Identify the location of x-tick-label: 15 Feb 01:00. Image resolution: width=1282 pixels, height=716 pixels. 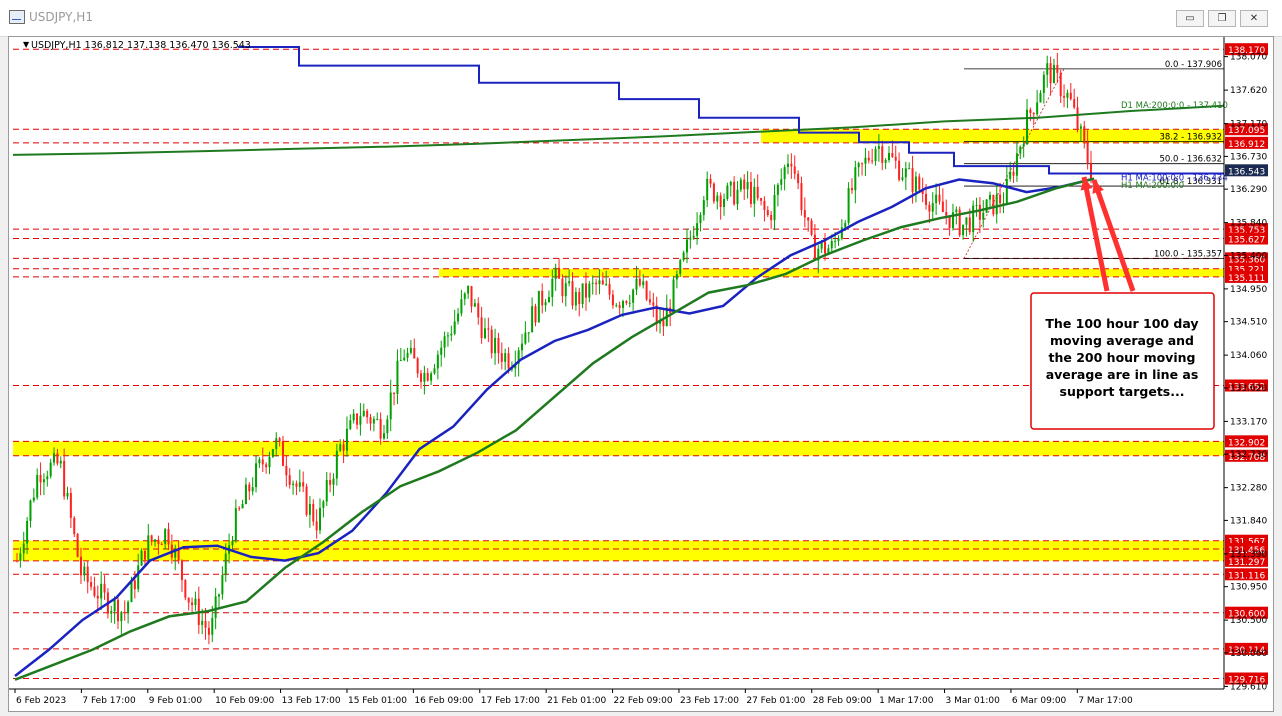
(377, 701).